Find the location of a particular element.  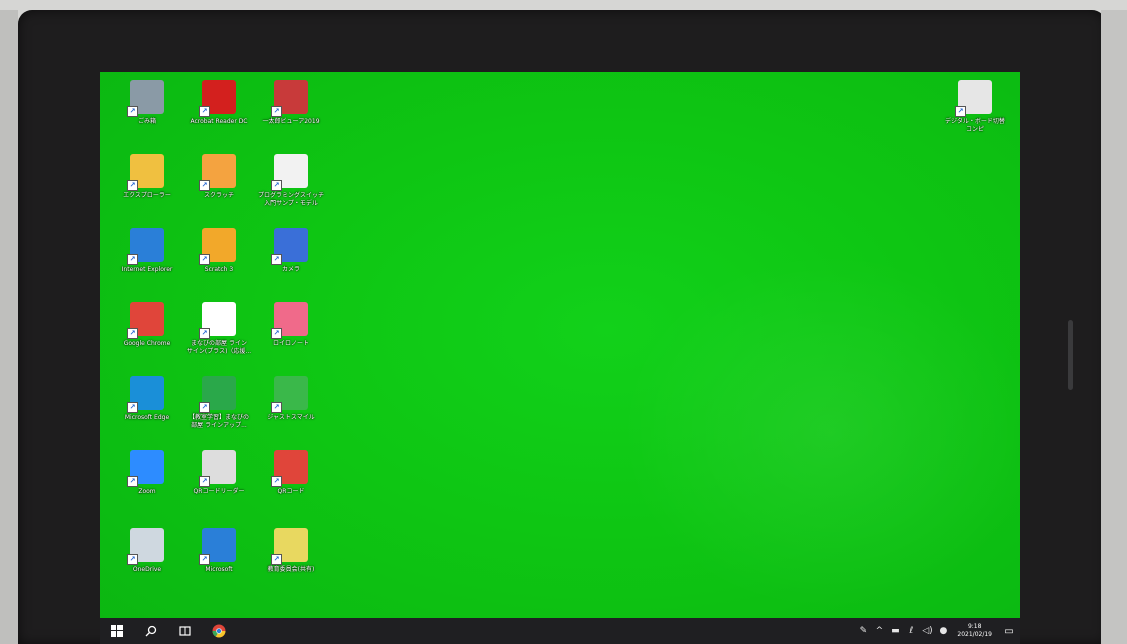

system-tray: ✎ ^ ▬ ℓ ◁) ● 9:18 2021/02/19 ▭ is located at coordinates (937, 631).